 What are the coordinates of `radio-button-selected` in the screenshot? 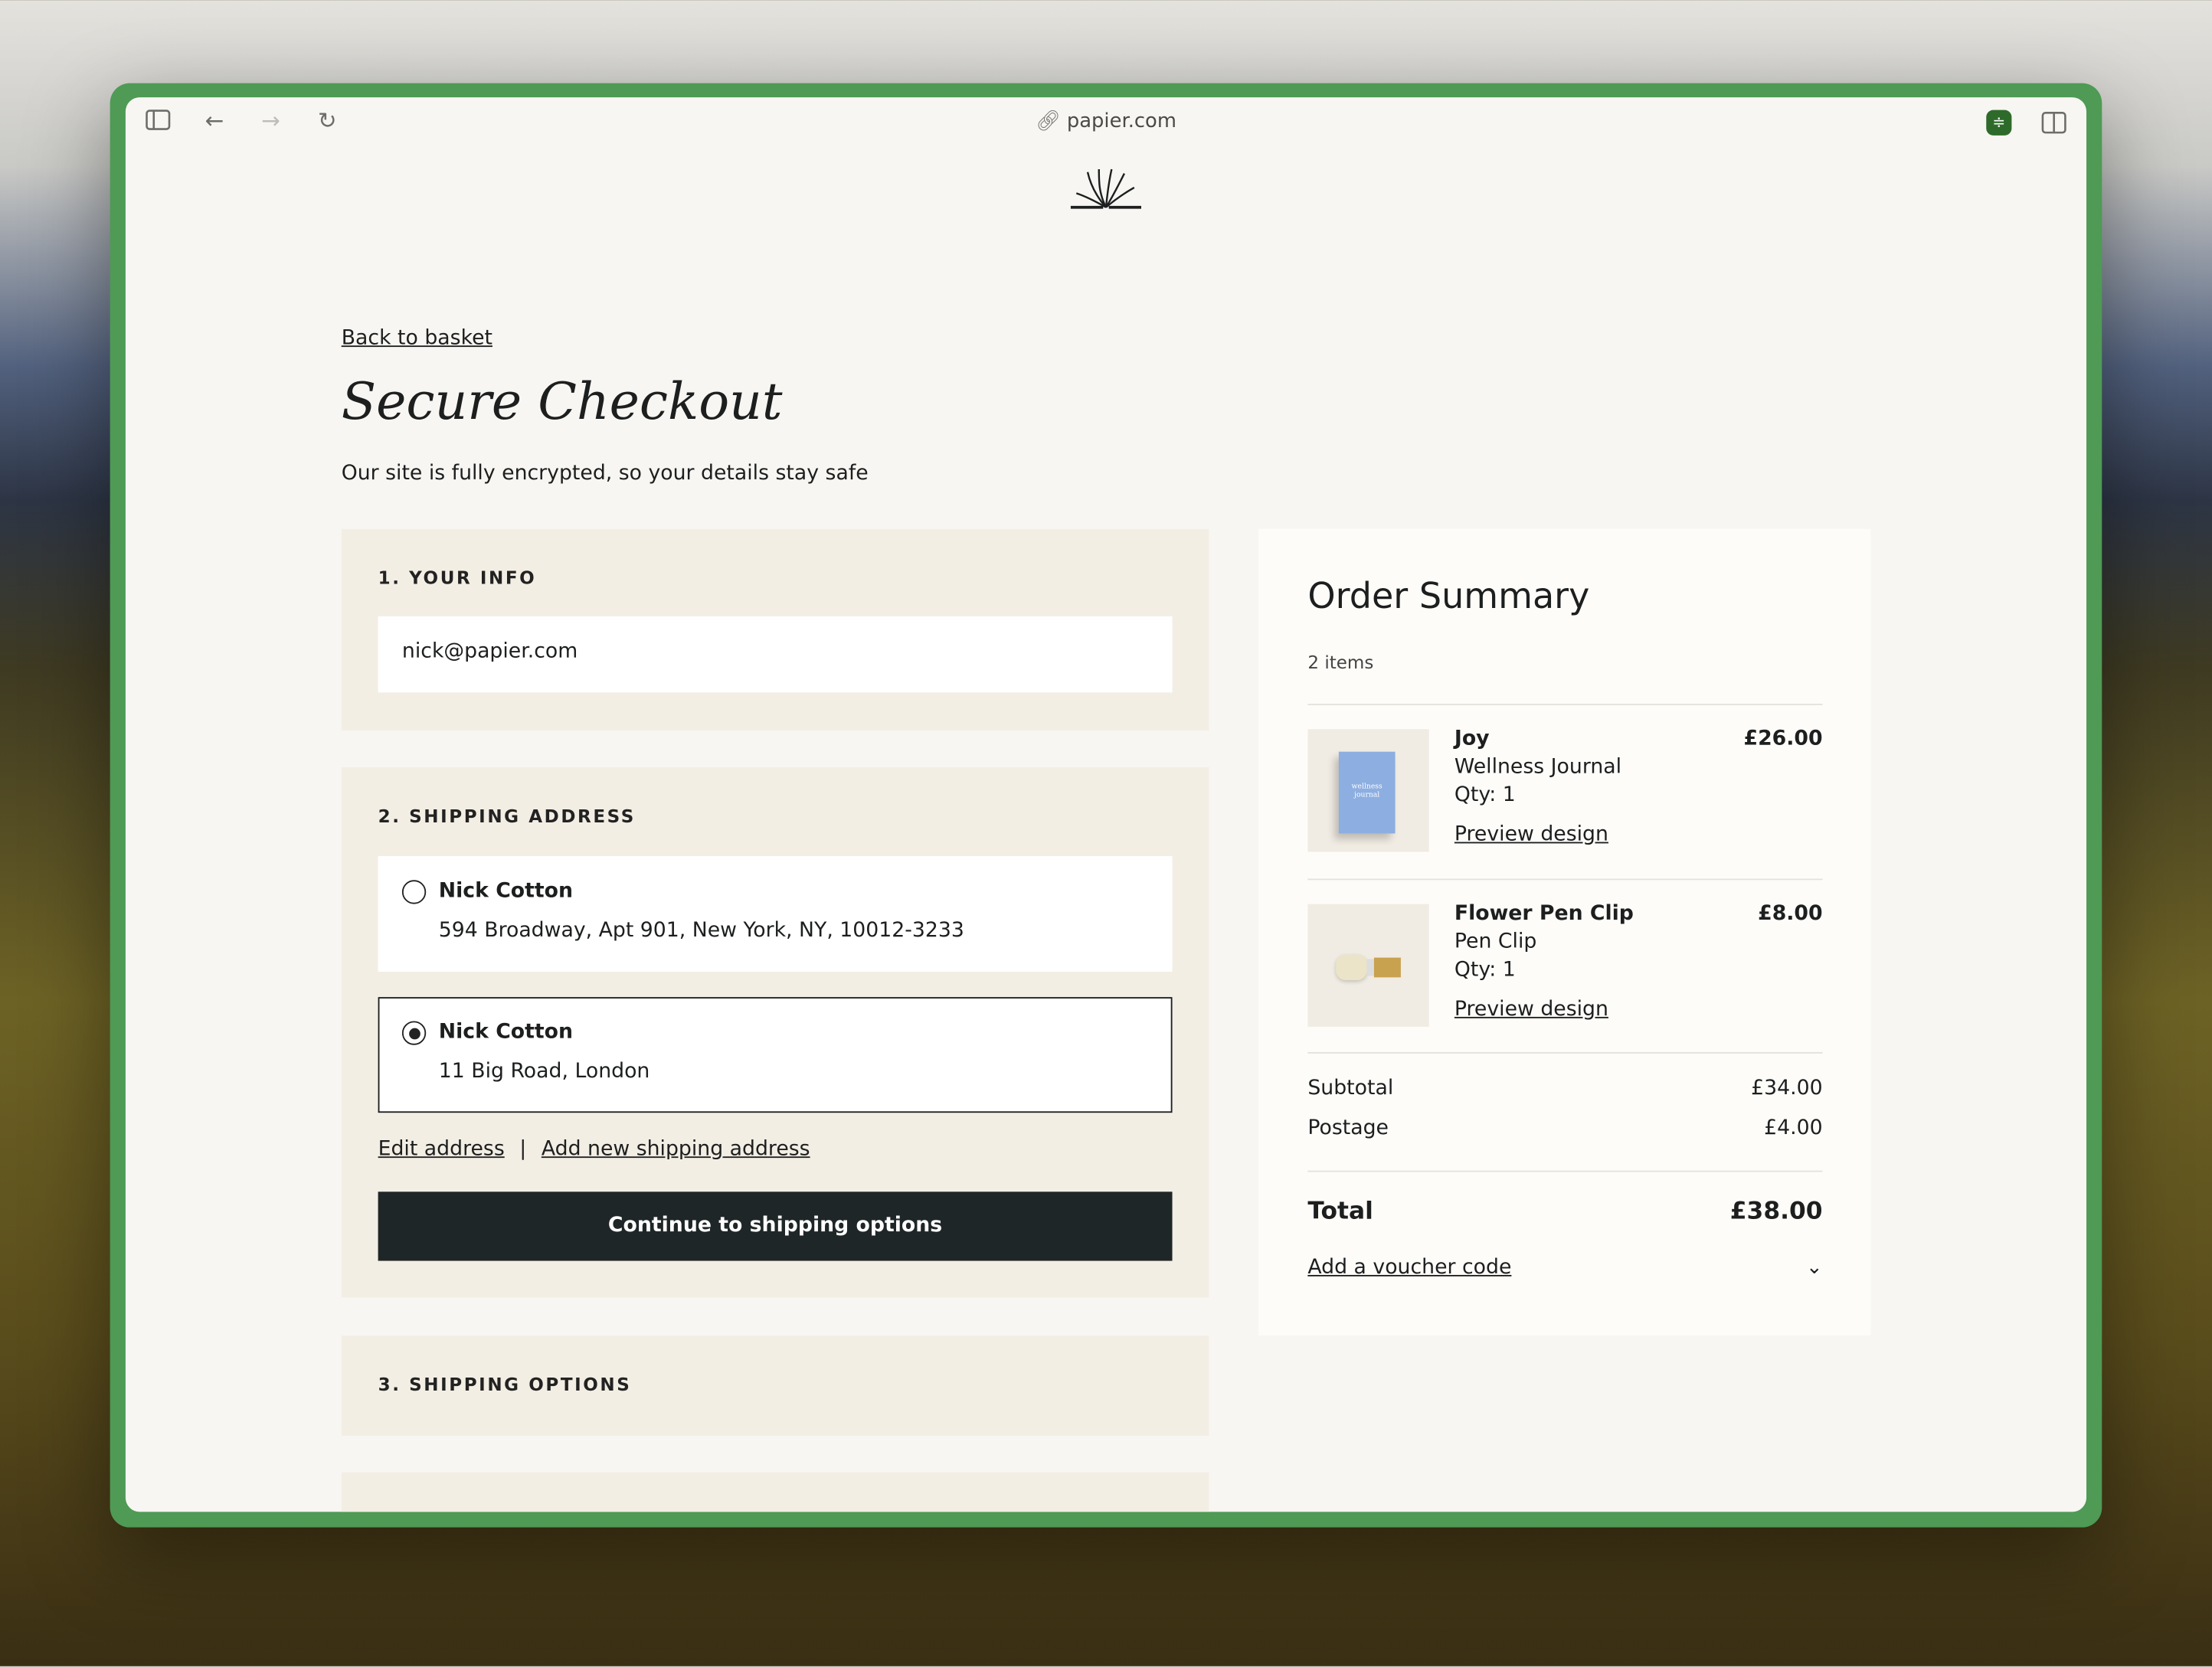 It's located at (414, 1033).